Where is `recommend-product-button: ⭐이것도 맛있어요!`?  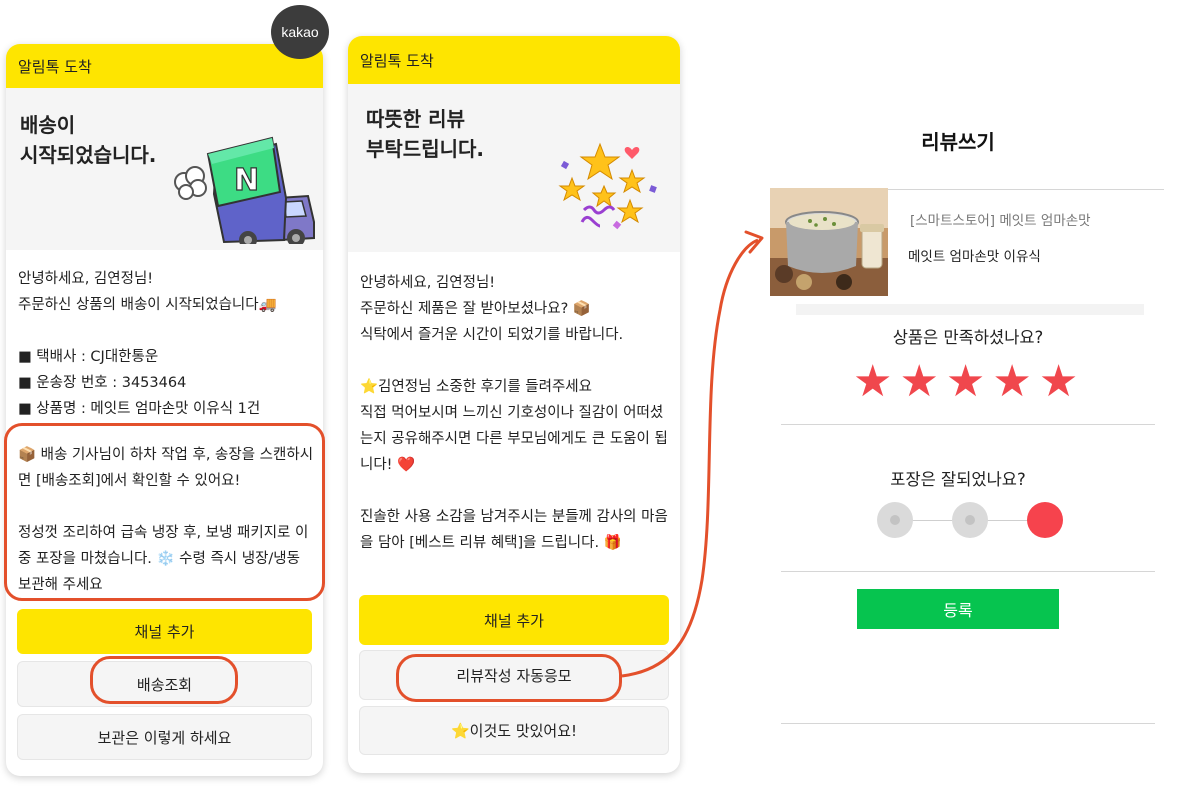
recommend-product-button: ⭐이것도 맛있어요! is located at coordinates (514, 730).